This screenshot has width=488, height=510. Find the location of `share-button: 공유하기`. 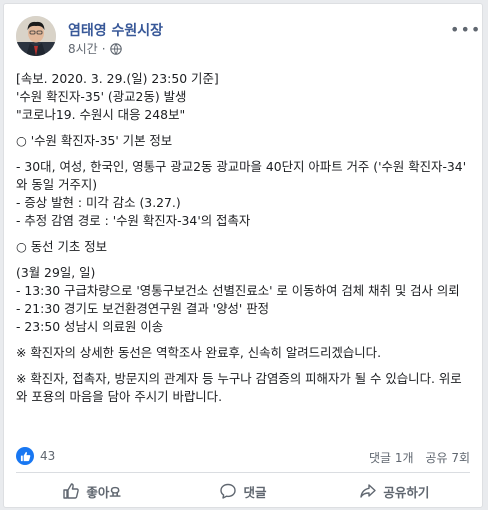

share-button: 공유하기 is located at coordinates (394, 491).